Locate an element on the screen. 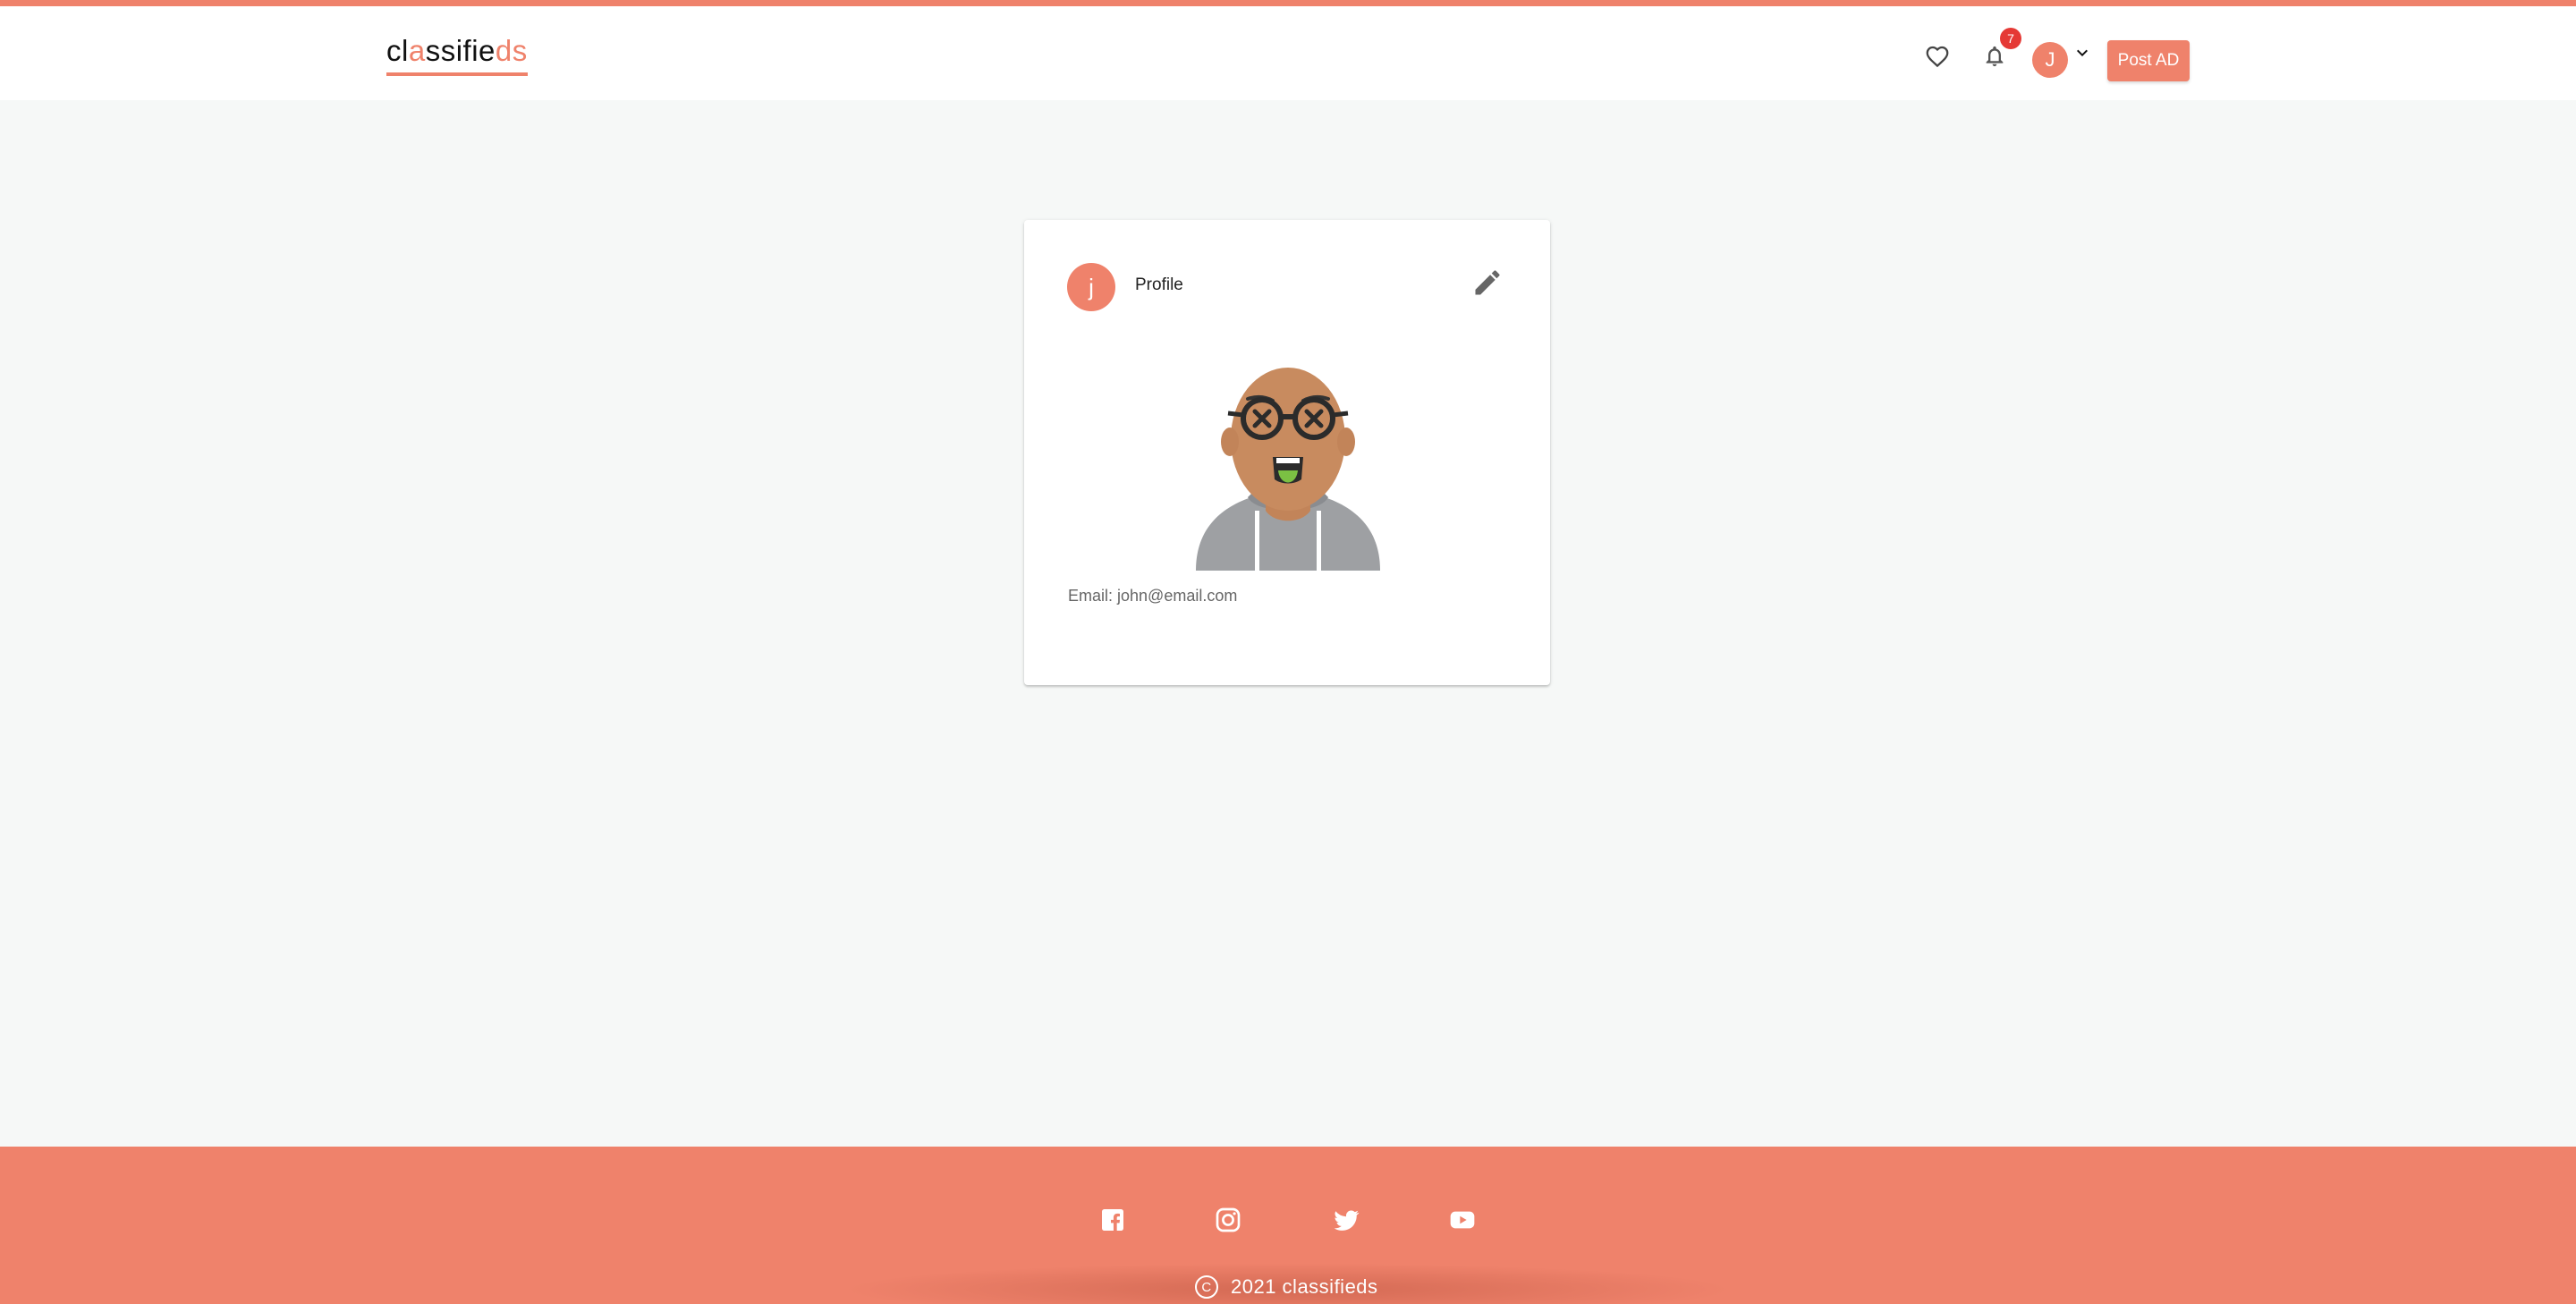 This screenshot has height=1304, width=2576. user-avatar: J is located at coordinates (2050, 60).